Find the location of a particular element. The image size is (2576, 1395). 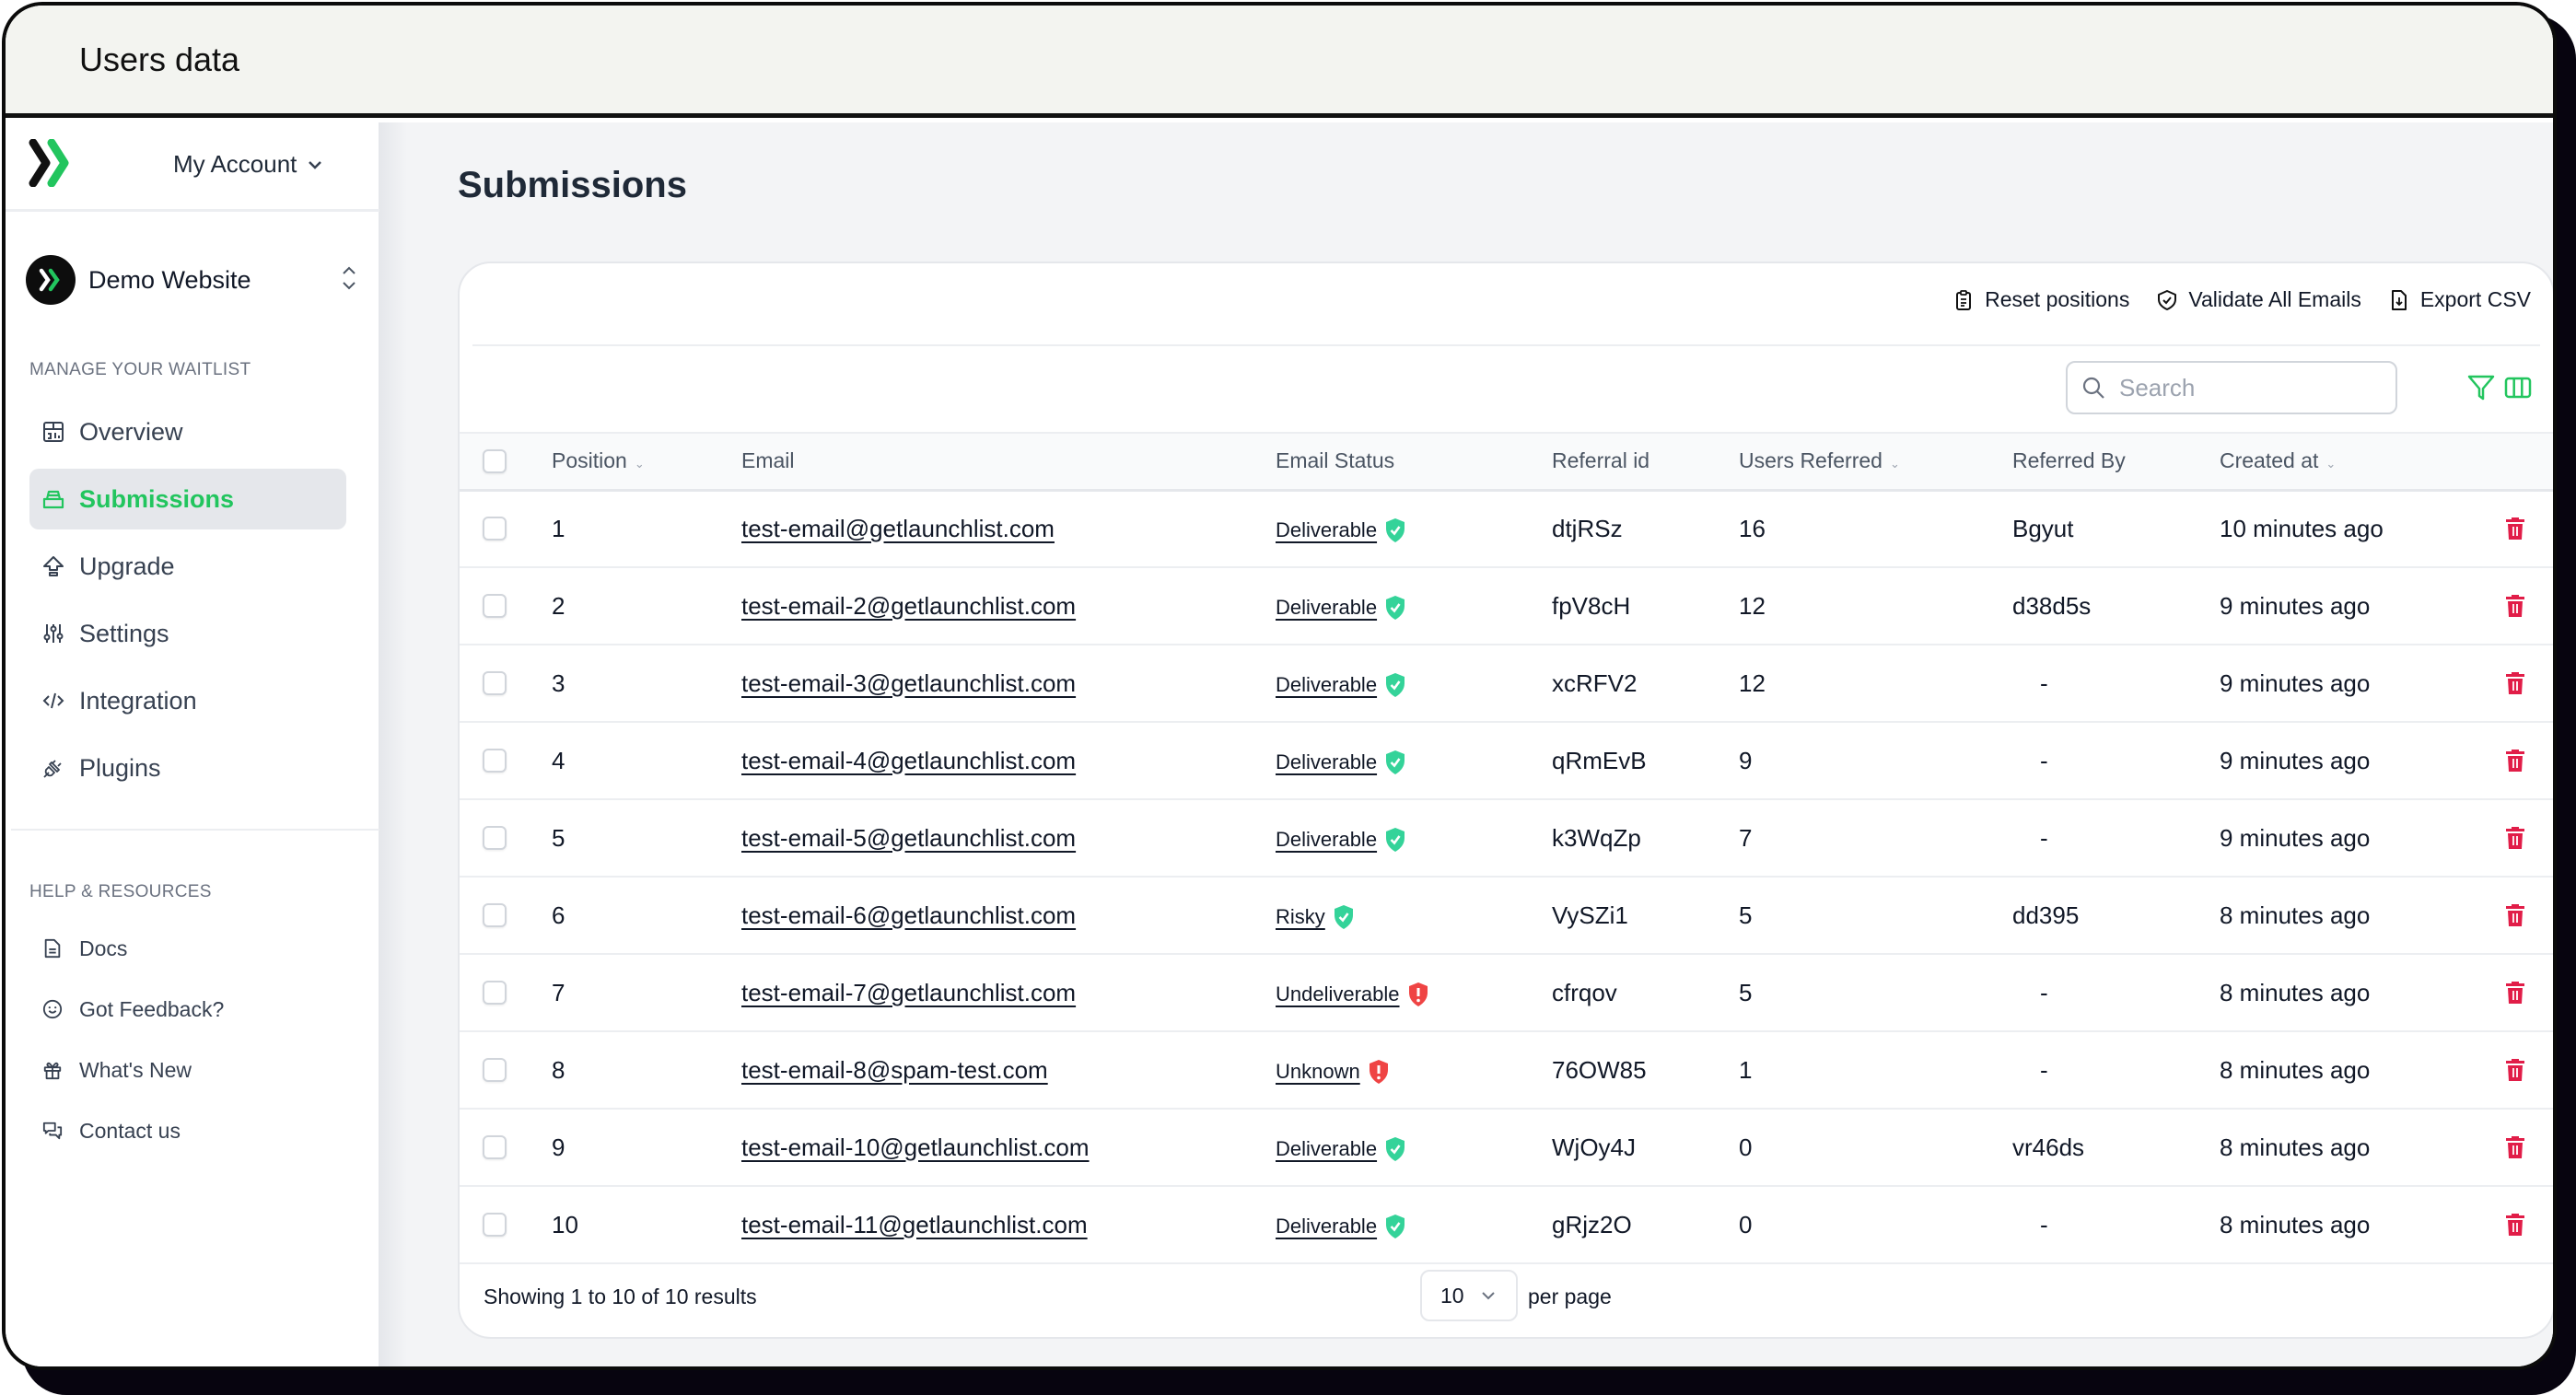

email-status-label: Unknown is located at coordinates (1318, 1072).